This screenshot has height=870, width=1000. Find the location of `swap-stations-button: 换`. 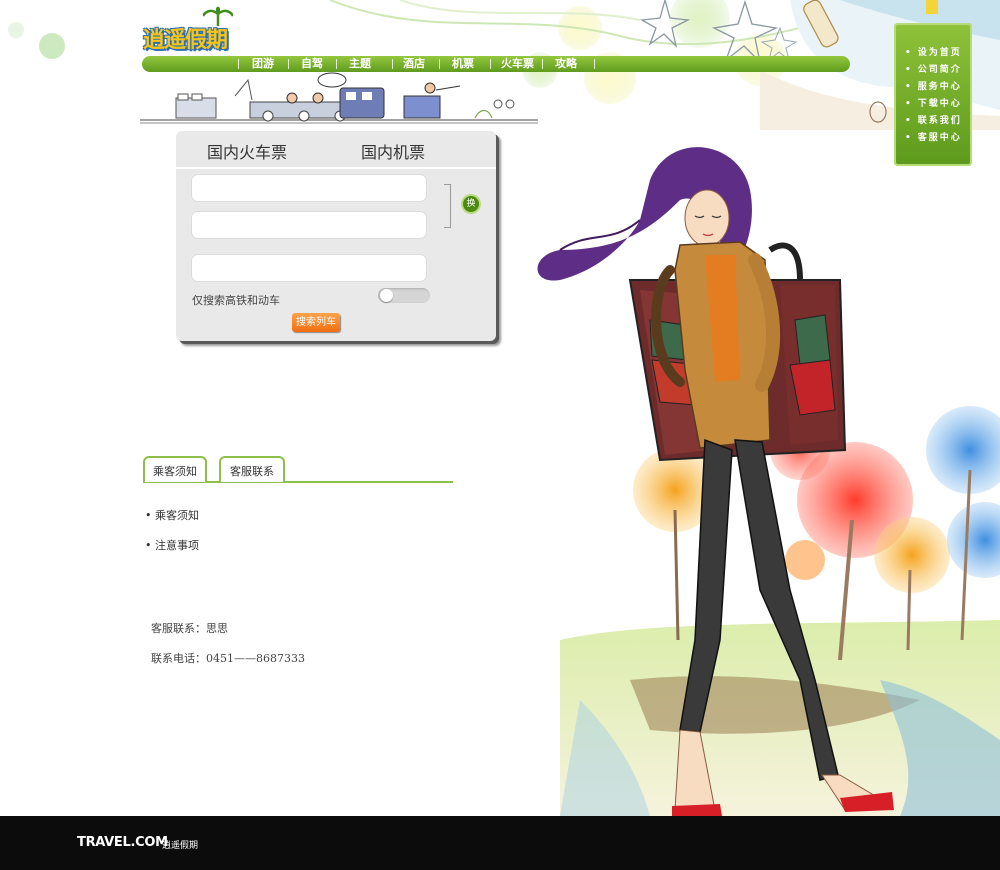

swap-stations-button: 换 is located at coordinates (471, 204).